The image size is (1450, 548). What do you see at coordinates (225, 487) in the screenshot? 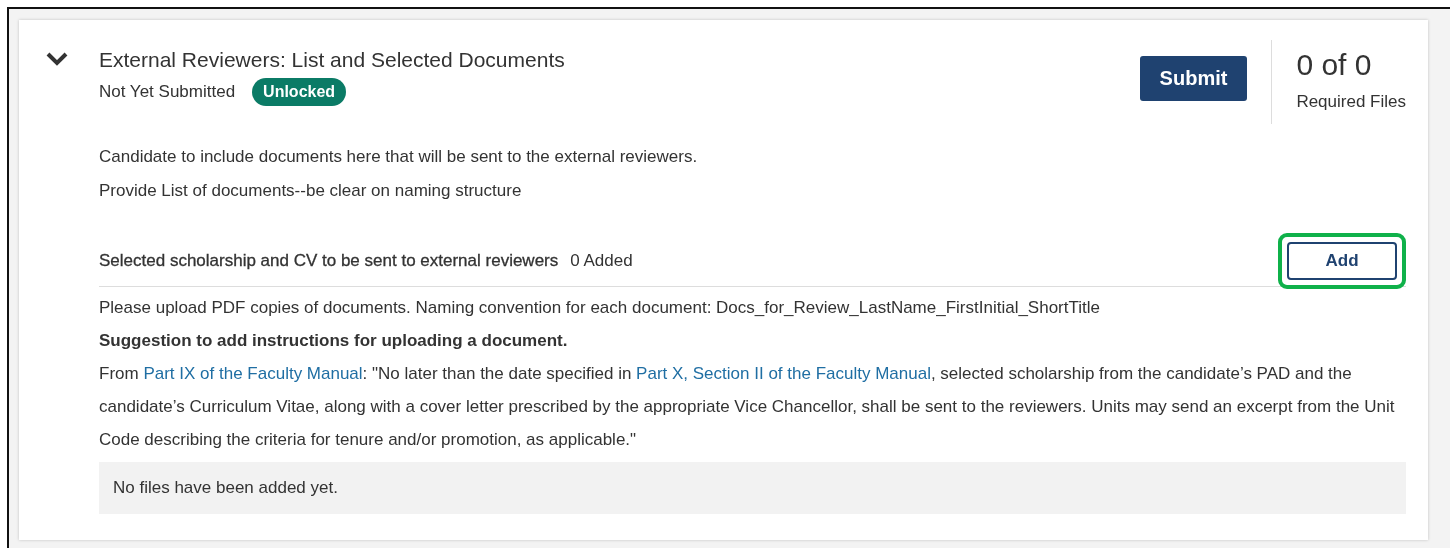
I see `empty-message: No files have been added yet.` at bounding box center [225, 487].